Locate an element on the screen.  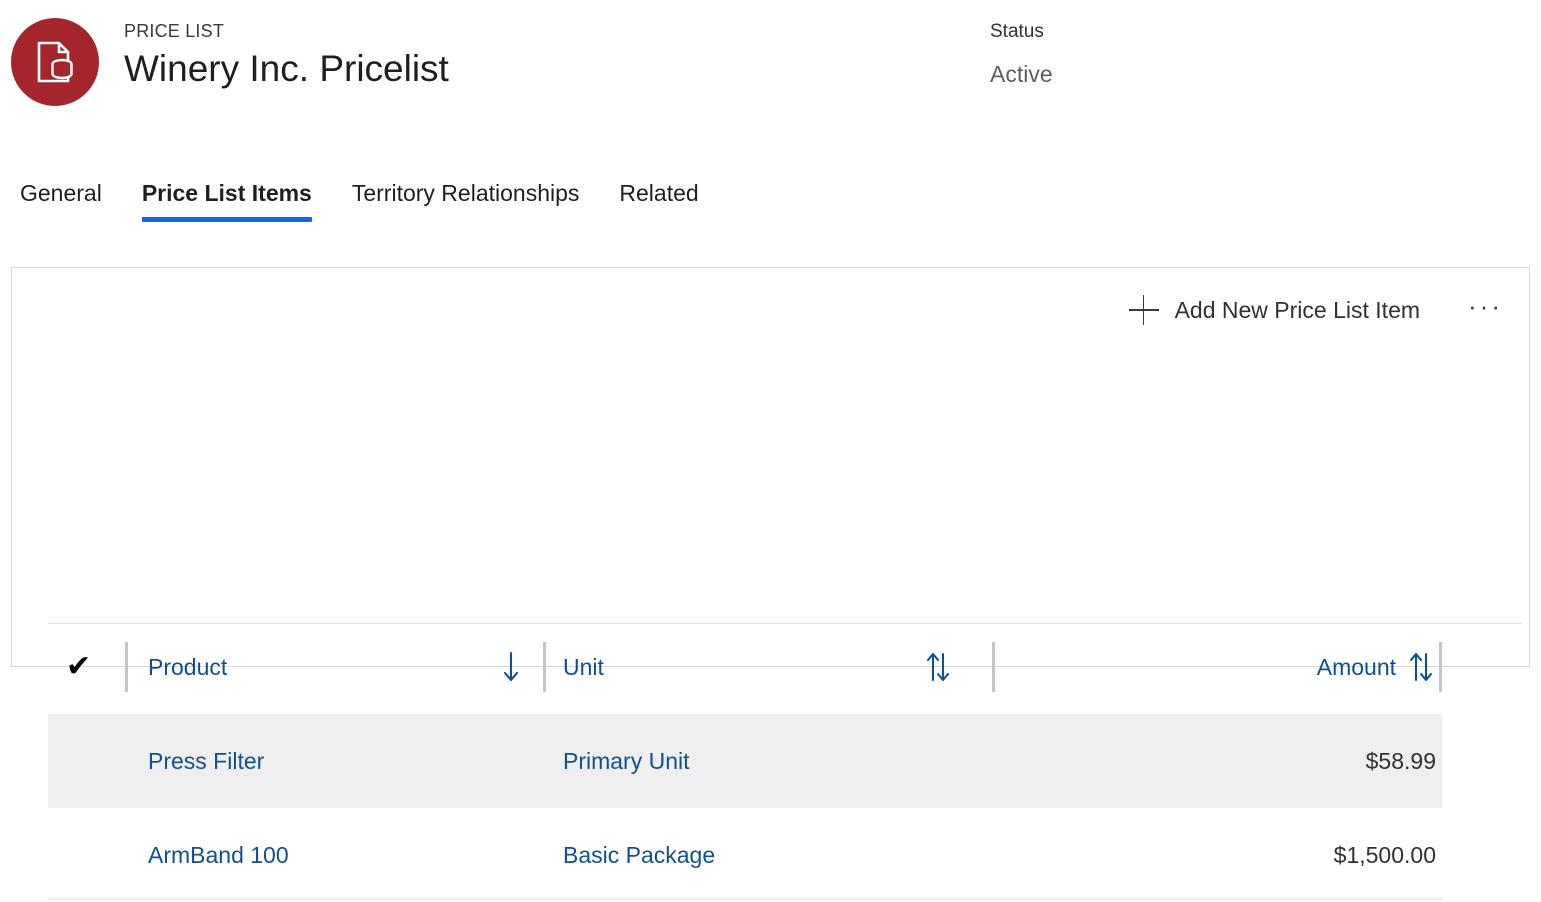
cell-unit: Basic Package is located at coordinates (768, 855).